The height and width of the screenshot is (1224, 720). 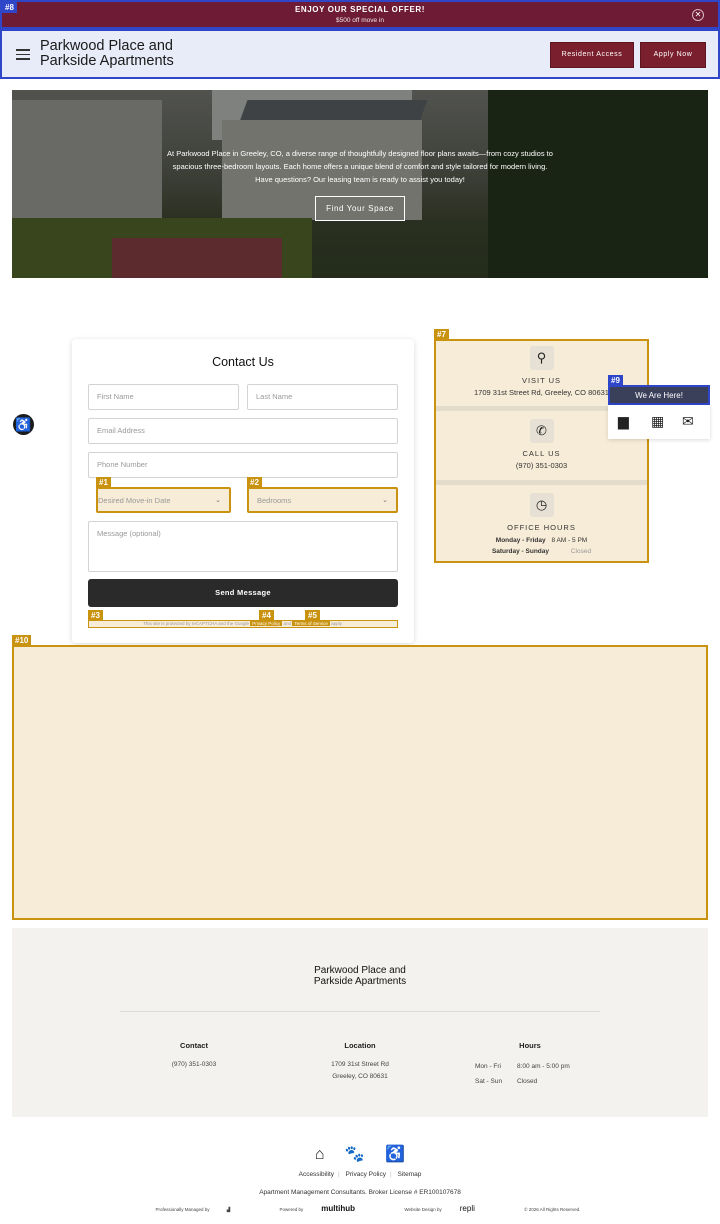 I want to click on menu-icon, so click(x=23, y=56).